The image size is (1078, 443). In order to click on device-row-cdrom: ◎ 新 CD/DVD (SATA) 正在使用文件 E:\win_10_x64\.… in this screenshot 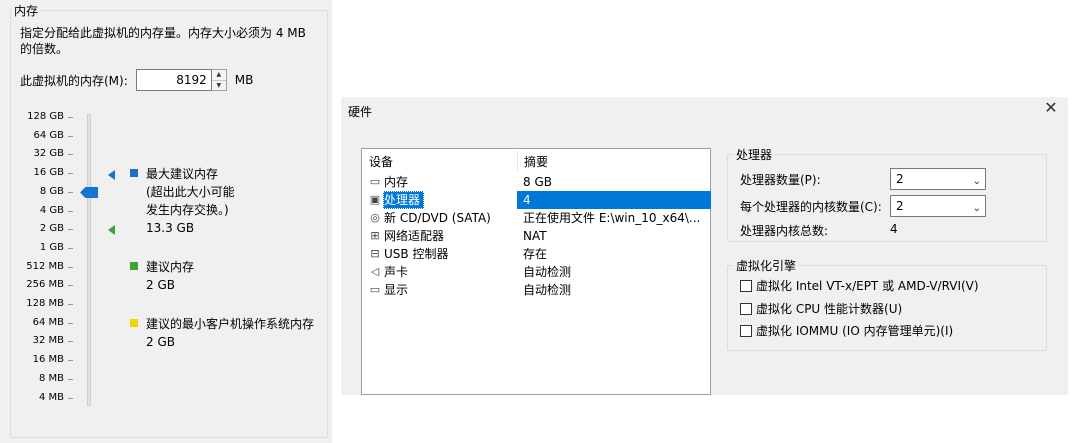, I will do `click(536, 218)`.